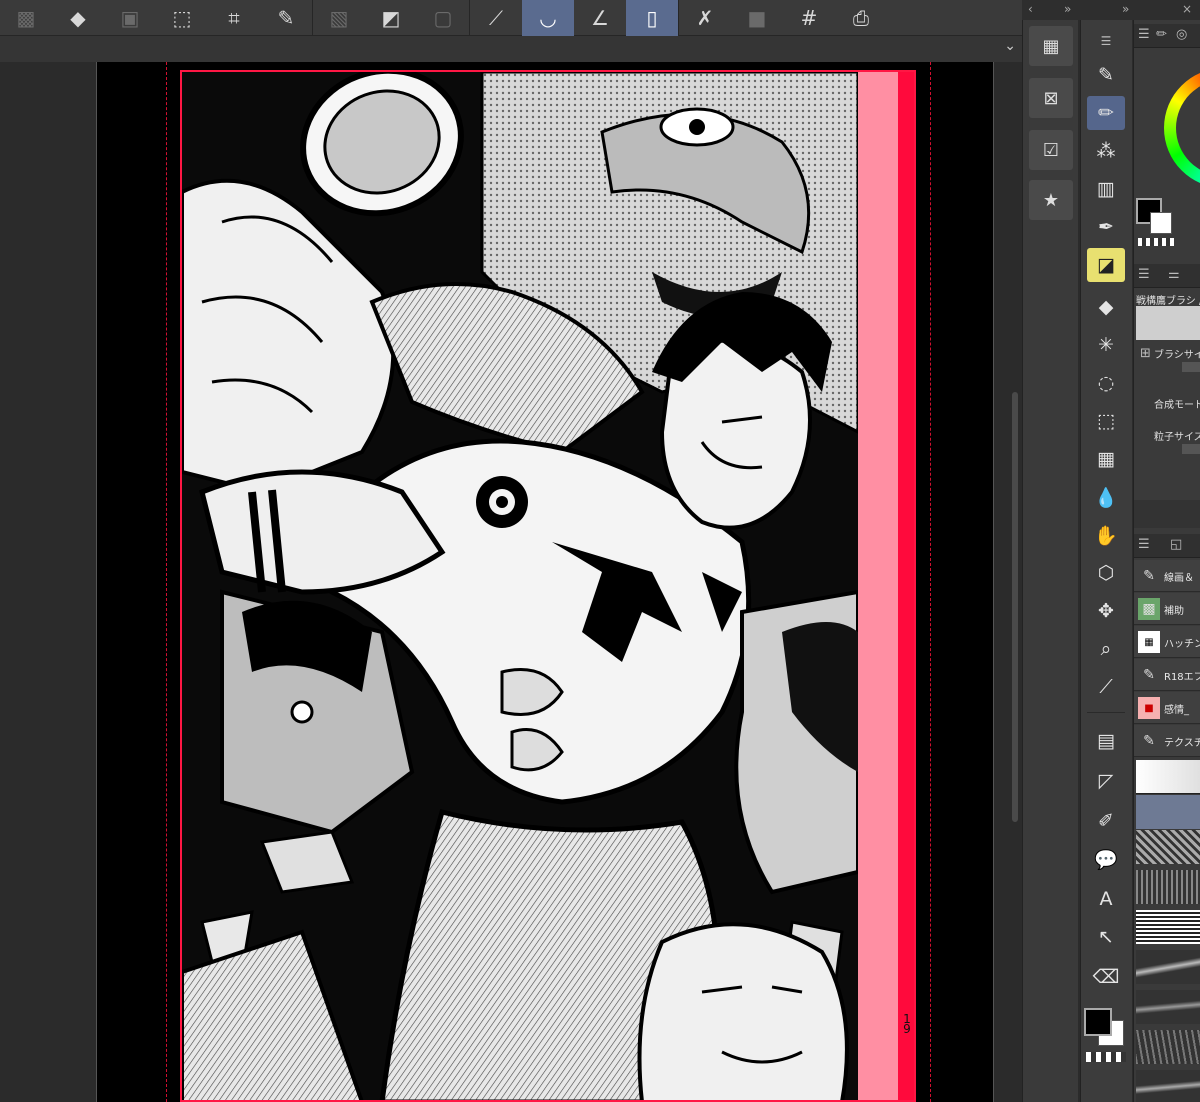 The height and width of the screenshot is (1102, 1200). Describe the element at coordinates (443, 18) in the screenshot. I see `frame-icon: ▢` at that location.